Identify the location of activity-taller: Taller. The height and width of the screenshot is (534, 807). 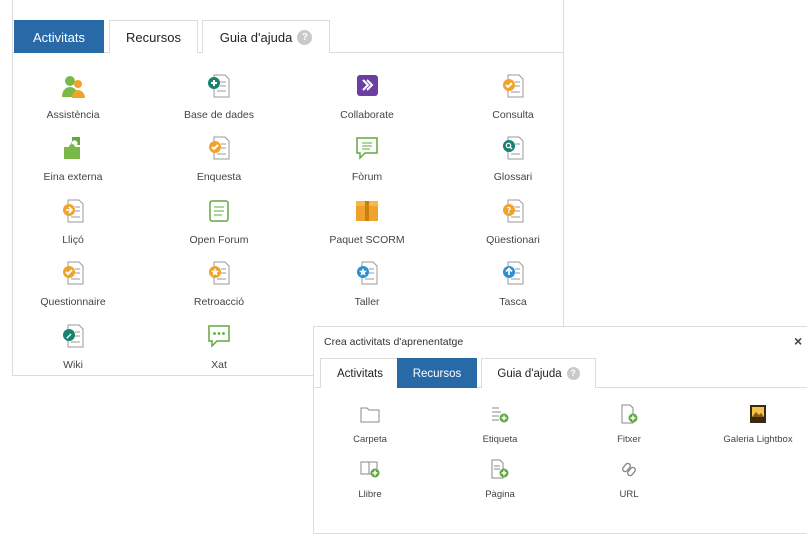
(367, 284).